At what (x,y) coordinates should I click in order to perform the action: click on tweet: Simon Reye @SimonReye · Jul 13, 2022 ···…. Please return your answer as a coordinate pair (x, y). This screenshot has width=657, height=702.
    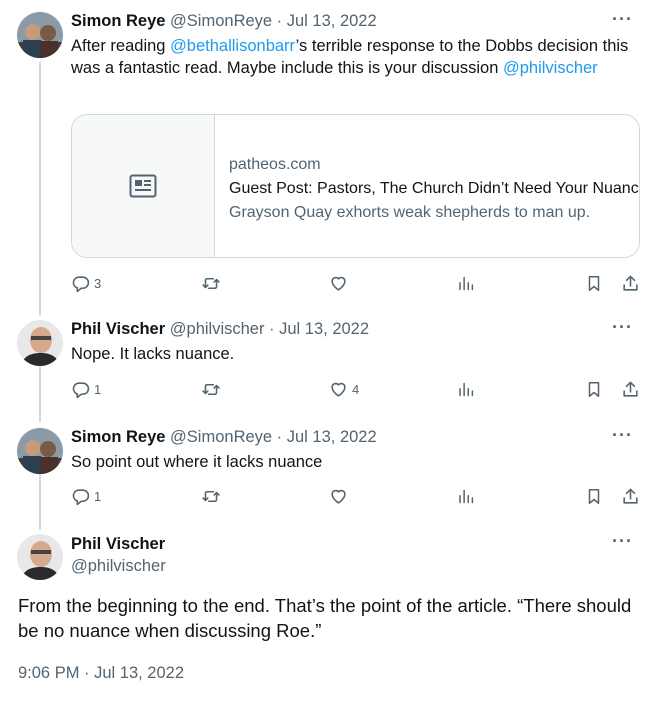
    Looking at the image, I should click on (328, 471).